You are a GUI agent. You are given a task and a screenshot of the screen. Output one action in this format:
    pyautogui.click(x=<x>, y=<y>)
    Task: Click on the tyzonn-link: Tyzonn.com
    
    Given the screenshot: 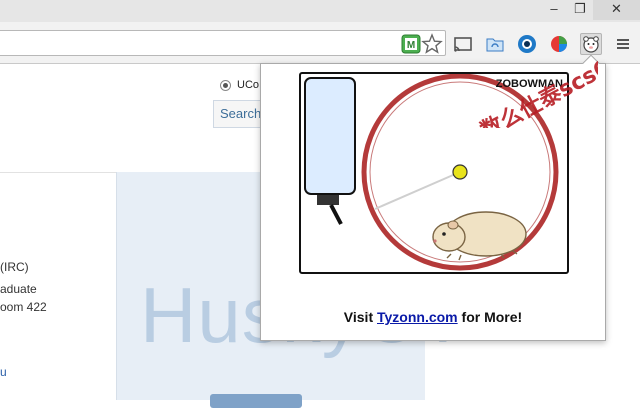 What is the action you would take?
    pyautogui.click(x=417, y=317)
    